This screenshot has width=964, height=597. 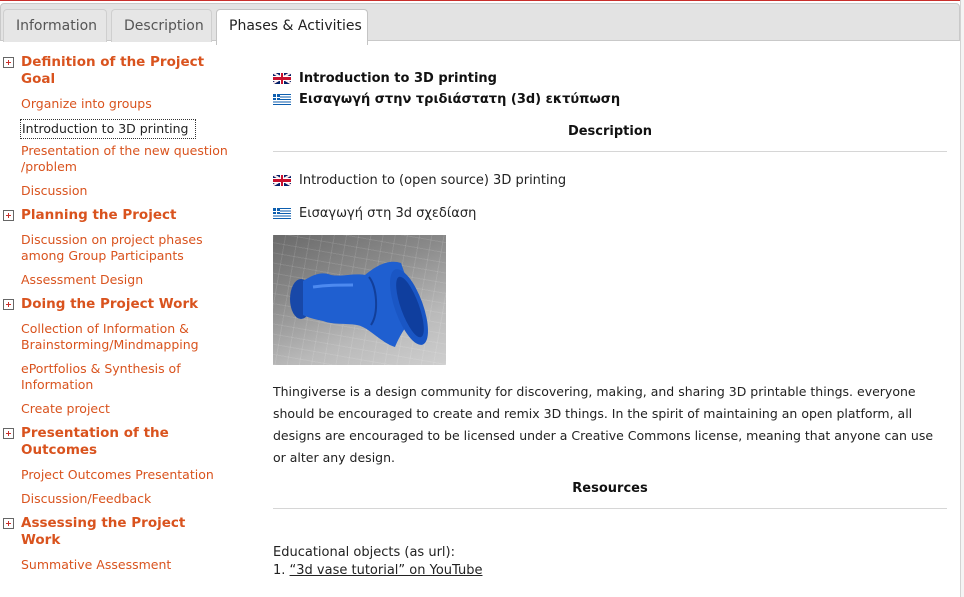 What do you see at coordinates (121, 442) in the screenshot?
I see `phase-title: Presentation of the Outcomes` at bounding box center [121, 442].